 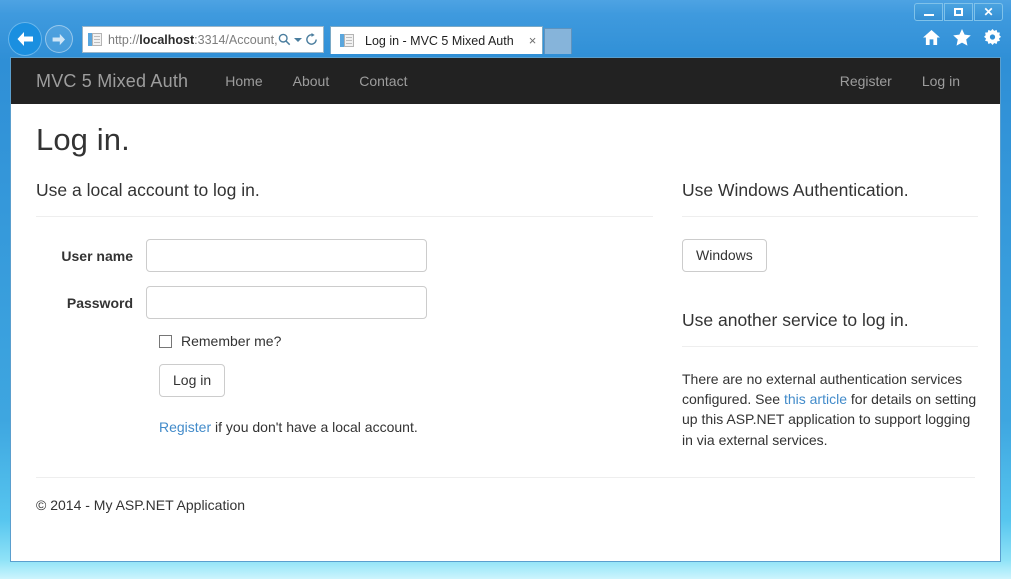 I want to click on username-label: User name, so click(x=97, y=255).